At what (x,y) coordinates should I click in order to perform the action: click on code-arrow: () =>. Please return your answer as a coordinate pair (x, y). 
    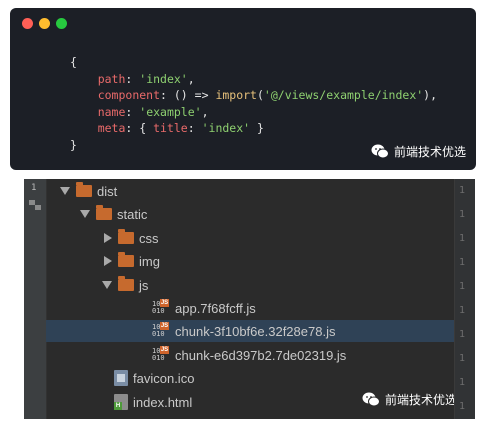
    Looking at the image, I should click on (191, 95).